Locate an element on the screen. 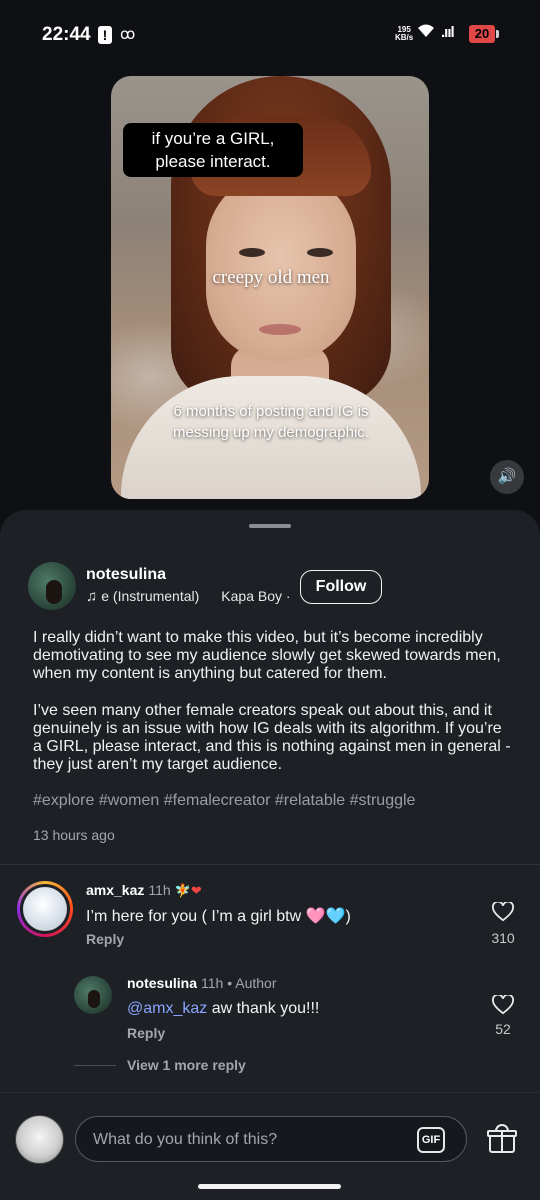 The image size is (540, 1200). status-bar: 22:44 ! ꝏ 195 KB/s .ııl 20 is located at coordinates (270, 36).